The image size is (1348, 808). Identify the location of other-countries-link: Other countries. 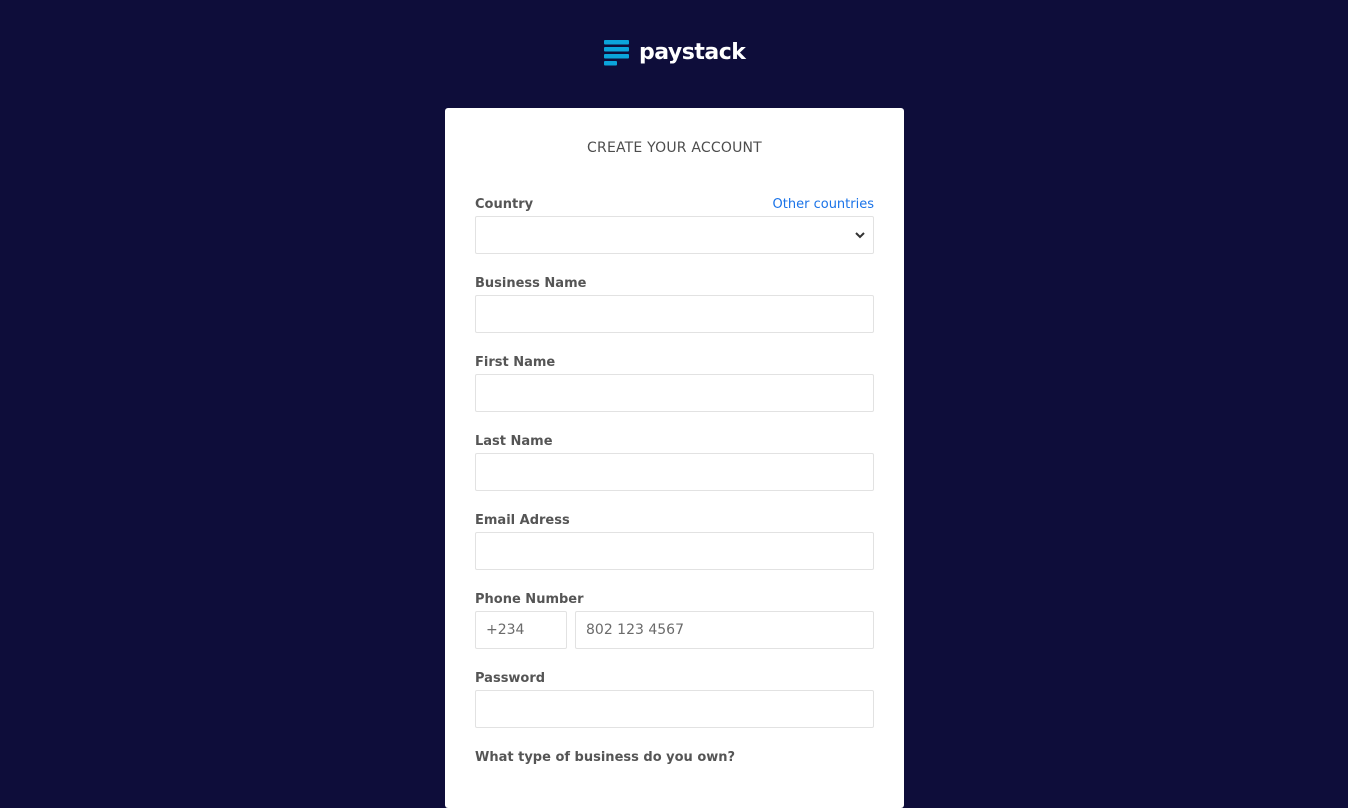
(823, 205).